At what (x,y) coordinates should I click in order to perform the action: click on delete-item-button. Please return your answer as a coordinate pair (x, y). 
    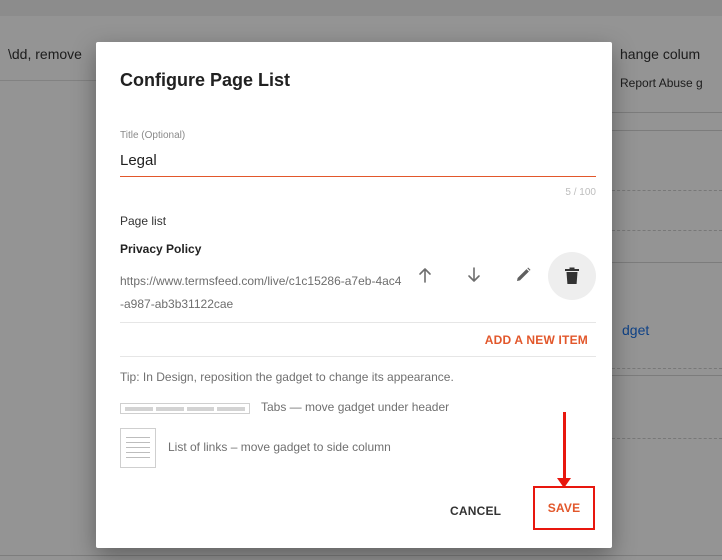
    Looking at the image, I should click on (572, 276).